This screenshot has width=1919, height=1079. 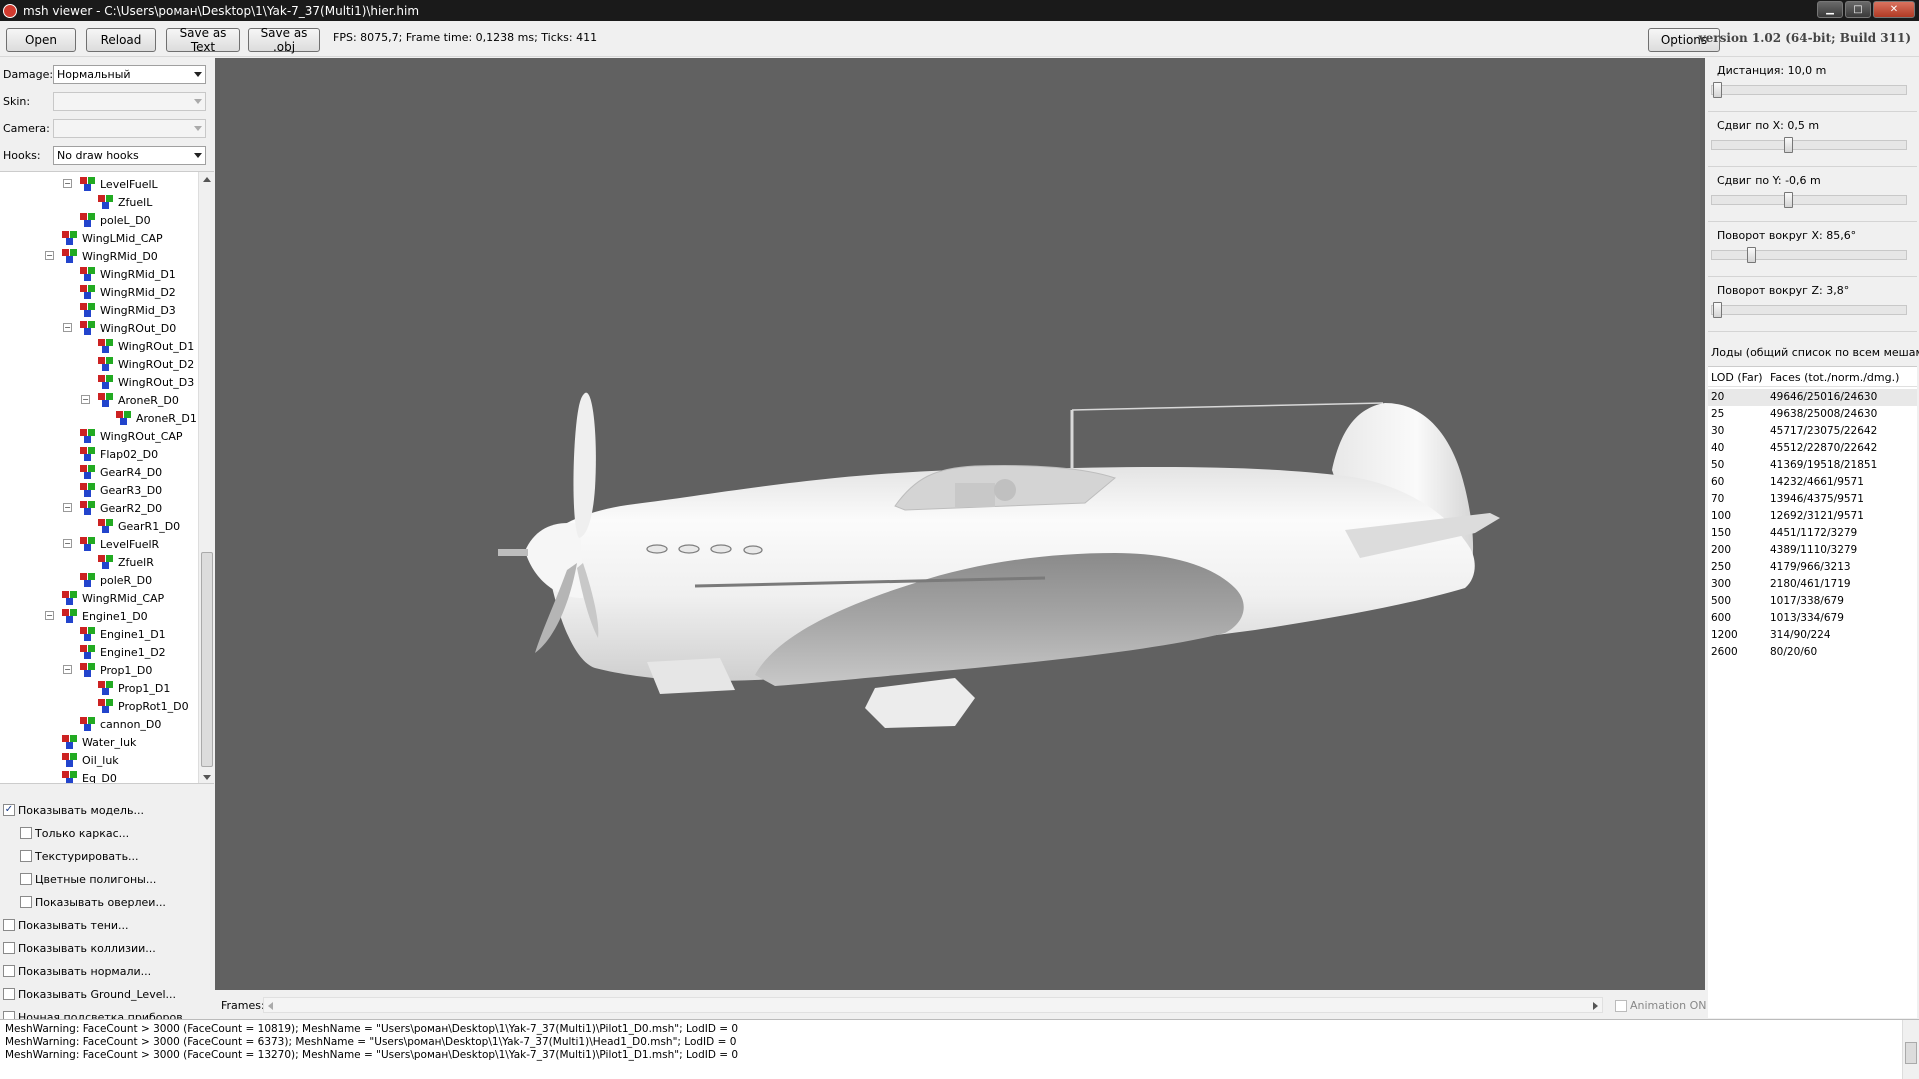 What do you see at coordinates (1812, 397) in the screenshot?
I see `lod-row: 20 49646/25016/24630` at bounding box center [1812, 397].